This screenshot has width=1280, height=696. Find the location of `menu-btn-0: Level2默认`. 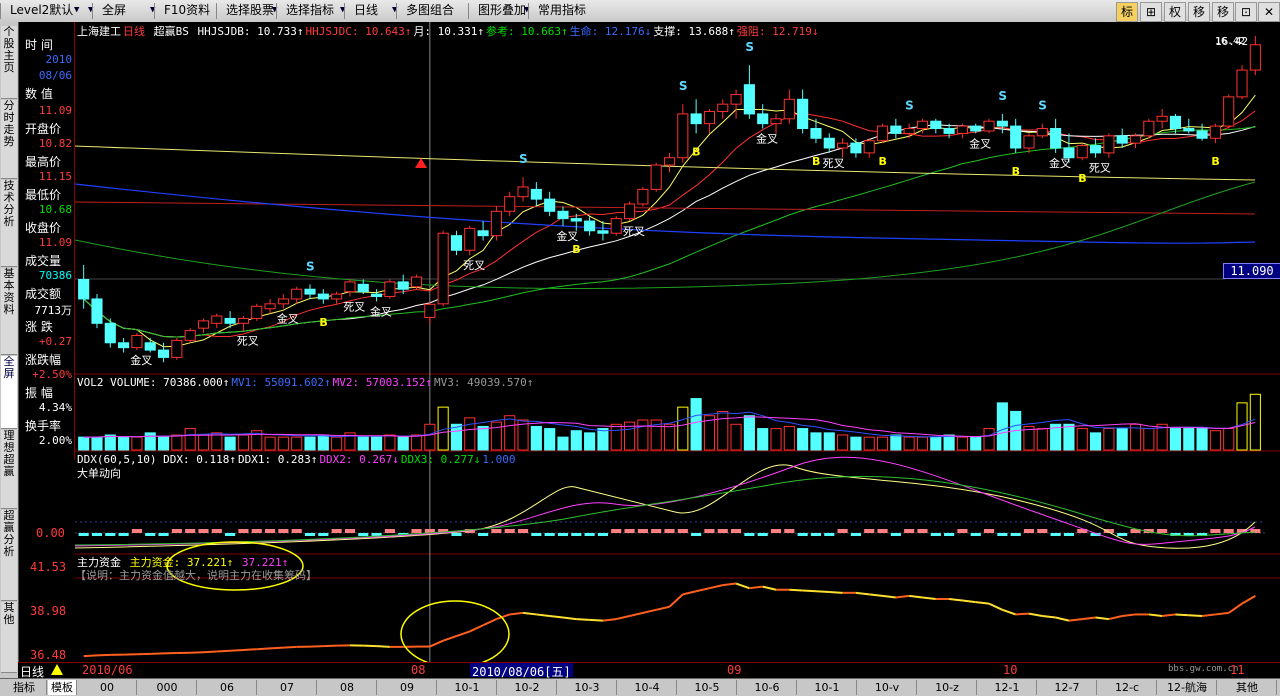

menu-btn-0: Level2默认 is located at coordinates (41, 10).